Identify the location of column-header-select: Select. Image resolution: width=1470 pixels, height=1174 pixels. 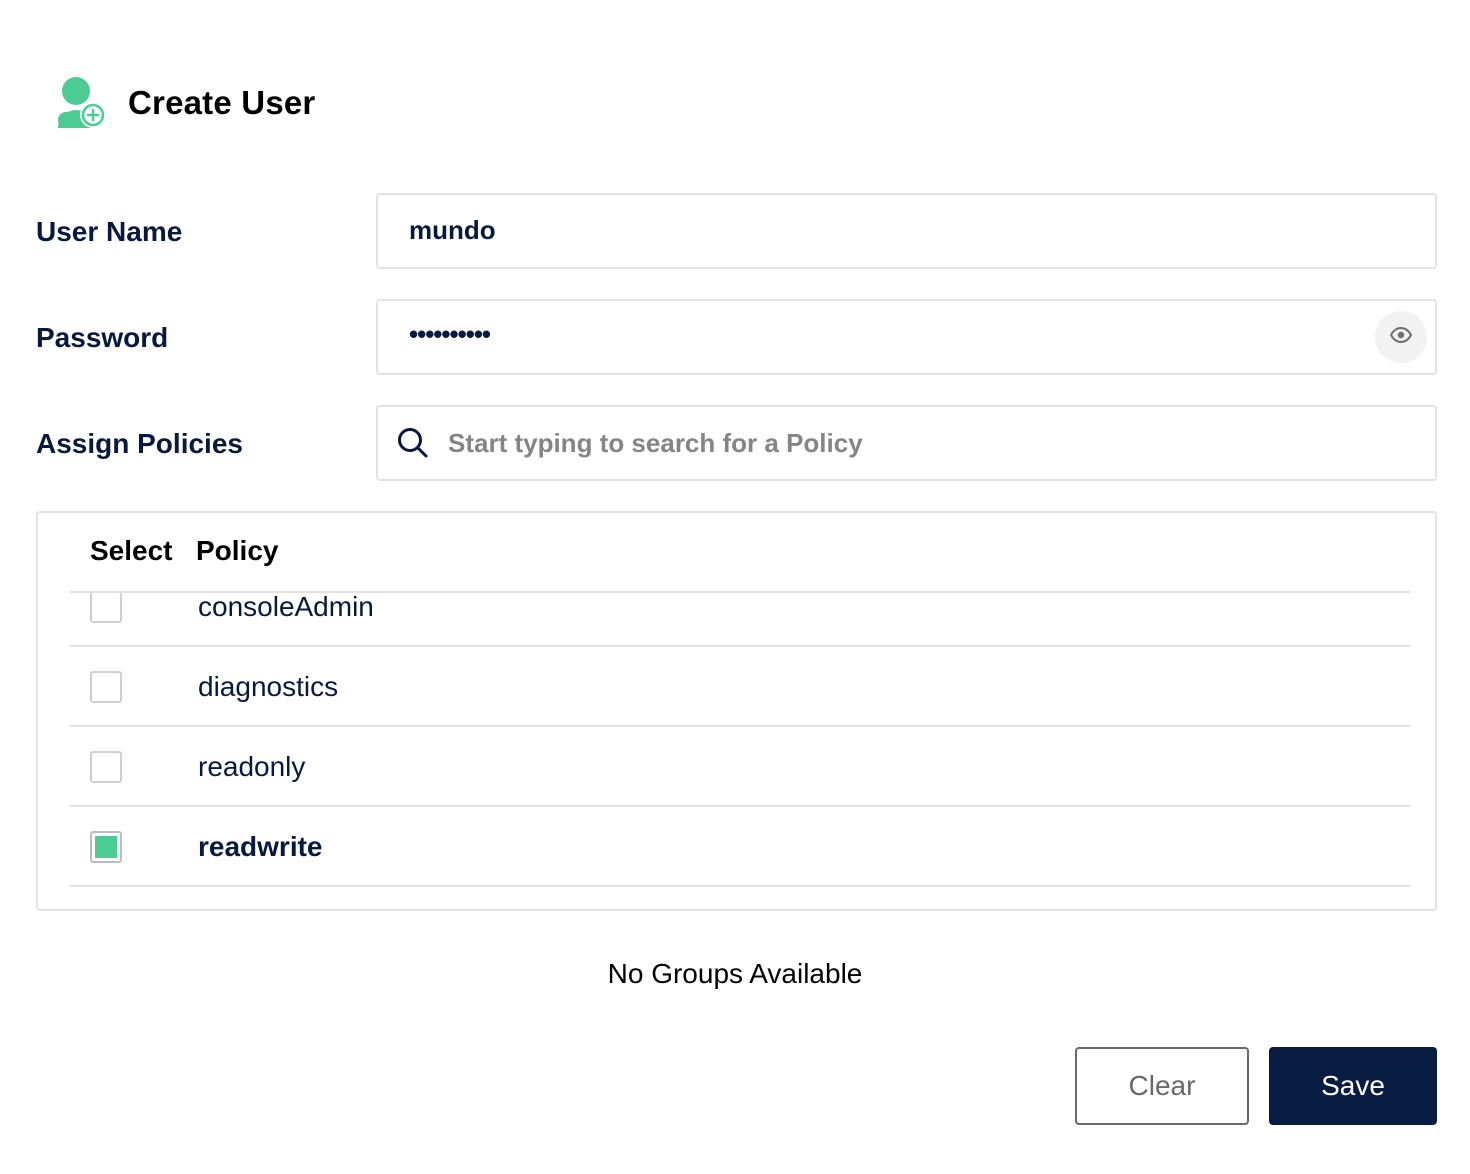
(131, 551).